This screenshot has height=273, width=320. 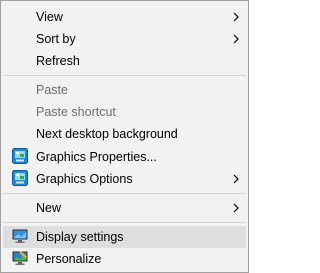 What do you see at coordinates (49, 17) in the screenshot?
I see `menu-item-label: View` at bounding box center [49, 17].